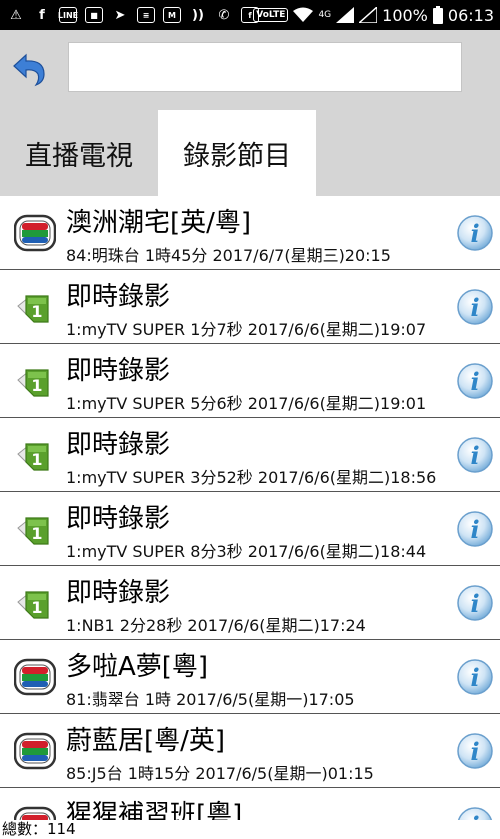 The height and width of the screenshot is (839, 500). Describe the element at coordinates (130, 15) in the screenshot. I see `notification-icons: ⚠ f LINE ■ ➤ ≡ M )) ✆ f` at that location.